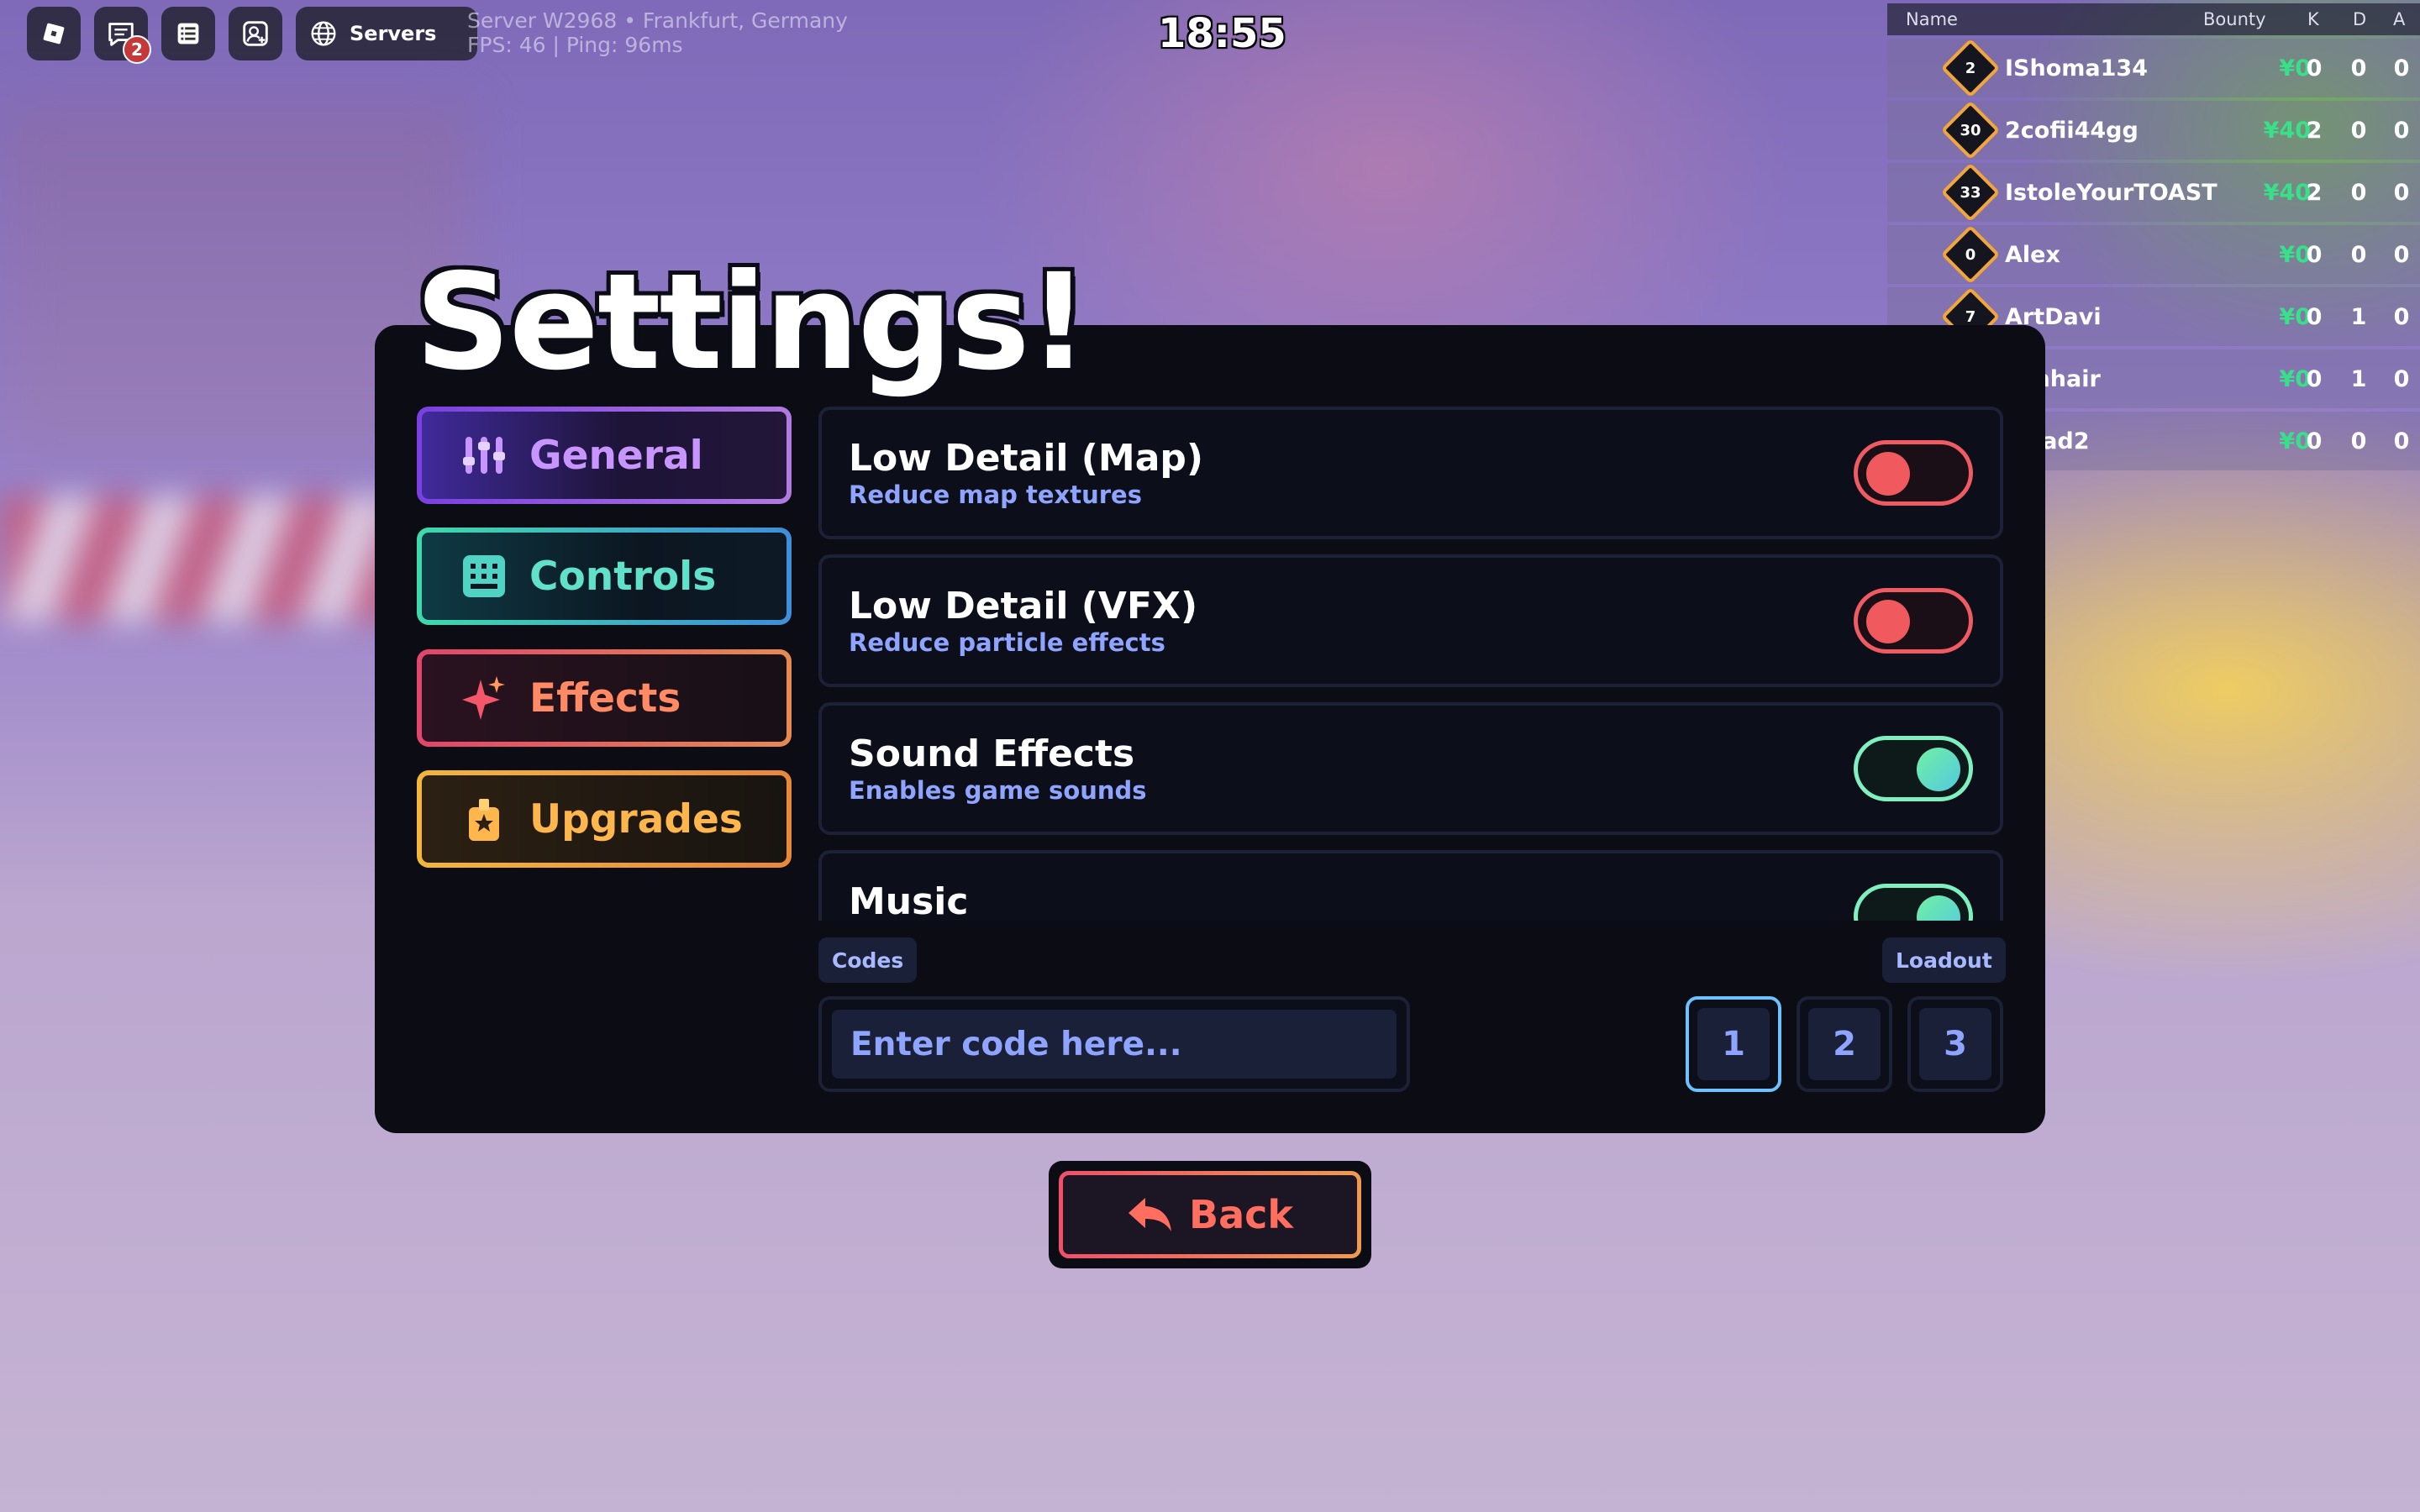 The height and width of the screenshot is (1512, 2420). Describe the element at coordinates (1971, 68) in the screenshot. I see `rank-value: 2` at that location.